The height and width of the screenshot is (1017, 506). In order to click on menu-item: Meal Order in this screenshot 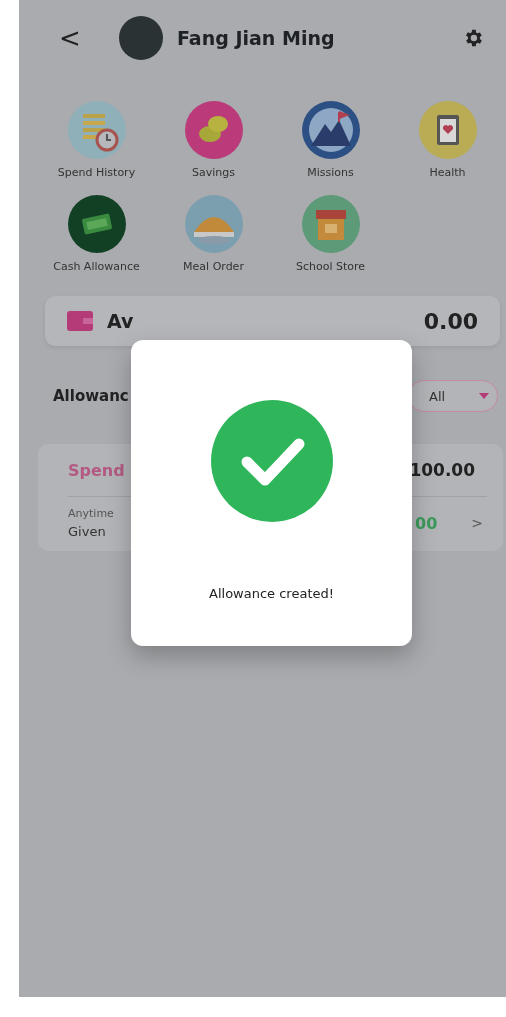, I will do `click(213, 234)`.